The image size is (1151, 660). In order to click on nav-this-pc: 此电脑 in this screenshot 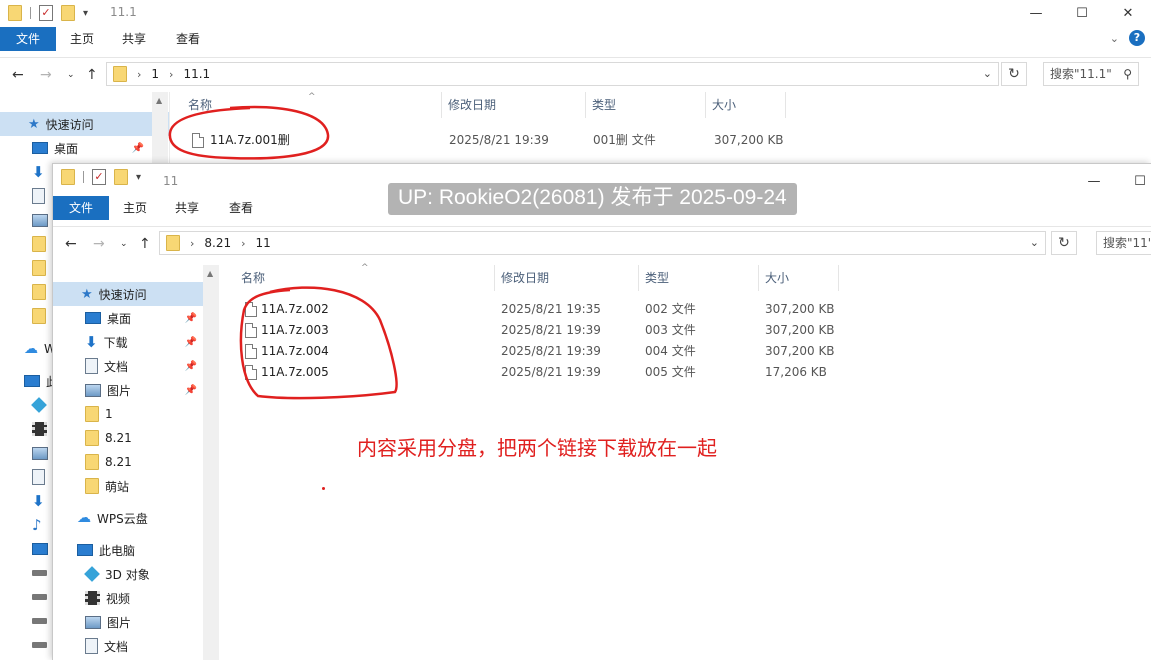, I will do `click(135, 550)`.